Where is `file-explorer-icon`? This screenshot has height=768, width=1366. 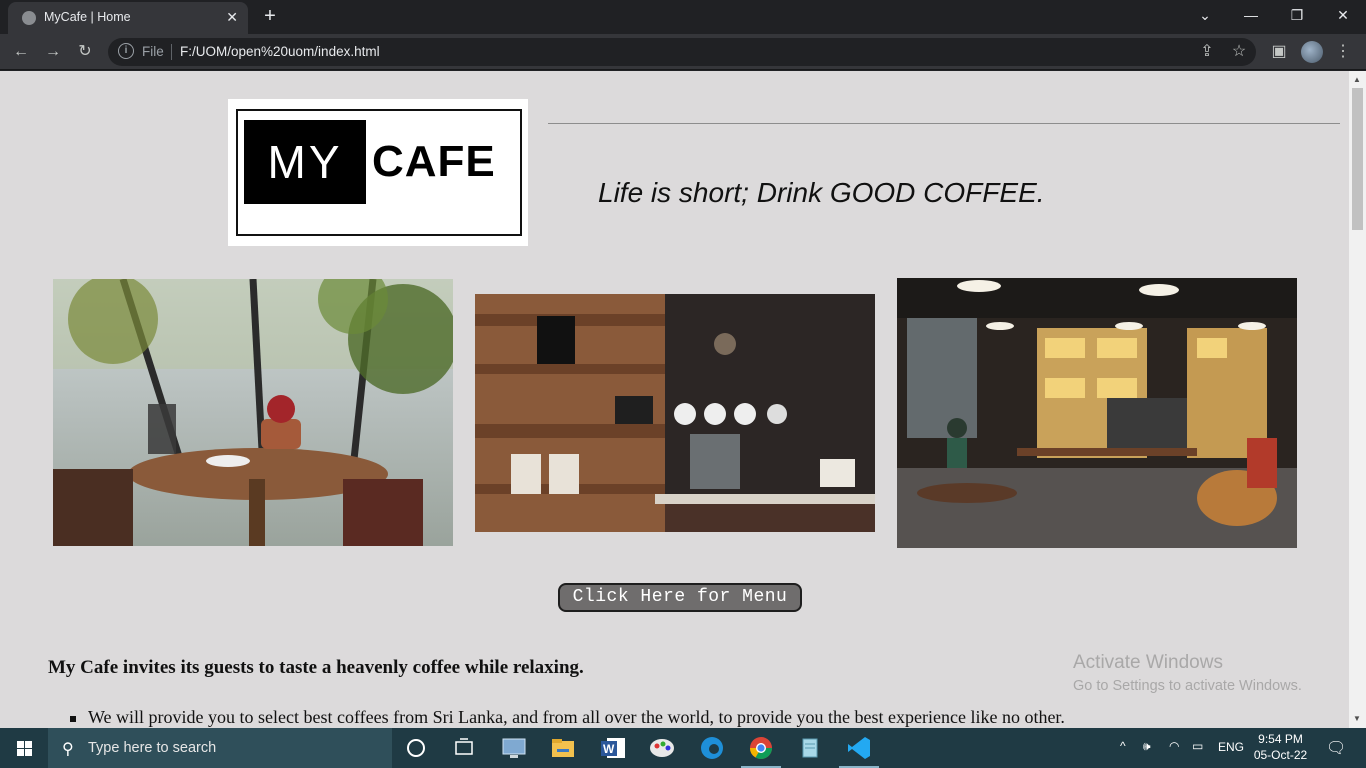
file-explorer-icon is located at coordinates (563, 748).